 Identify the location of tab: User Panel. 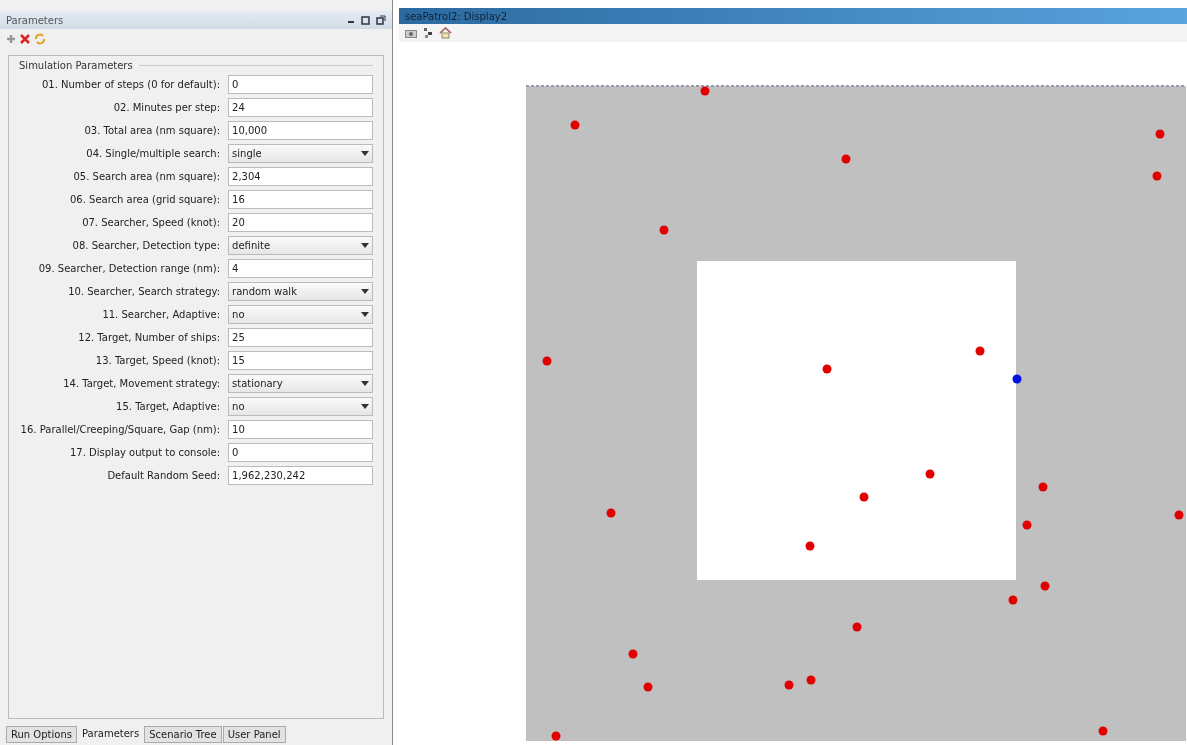
(254, 734).